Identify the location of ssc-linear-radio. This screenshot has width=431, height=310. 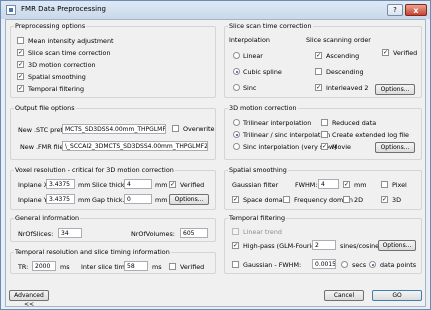
(236, 55).